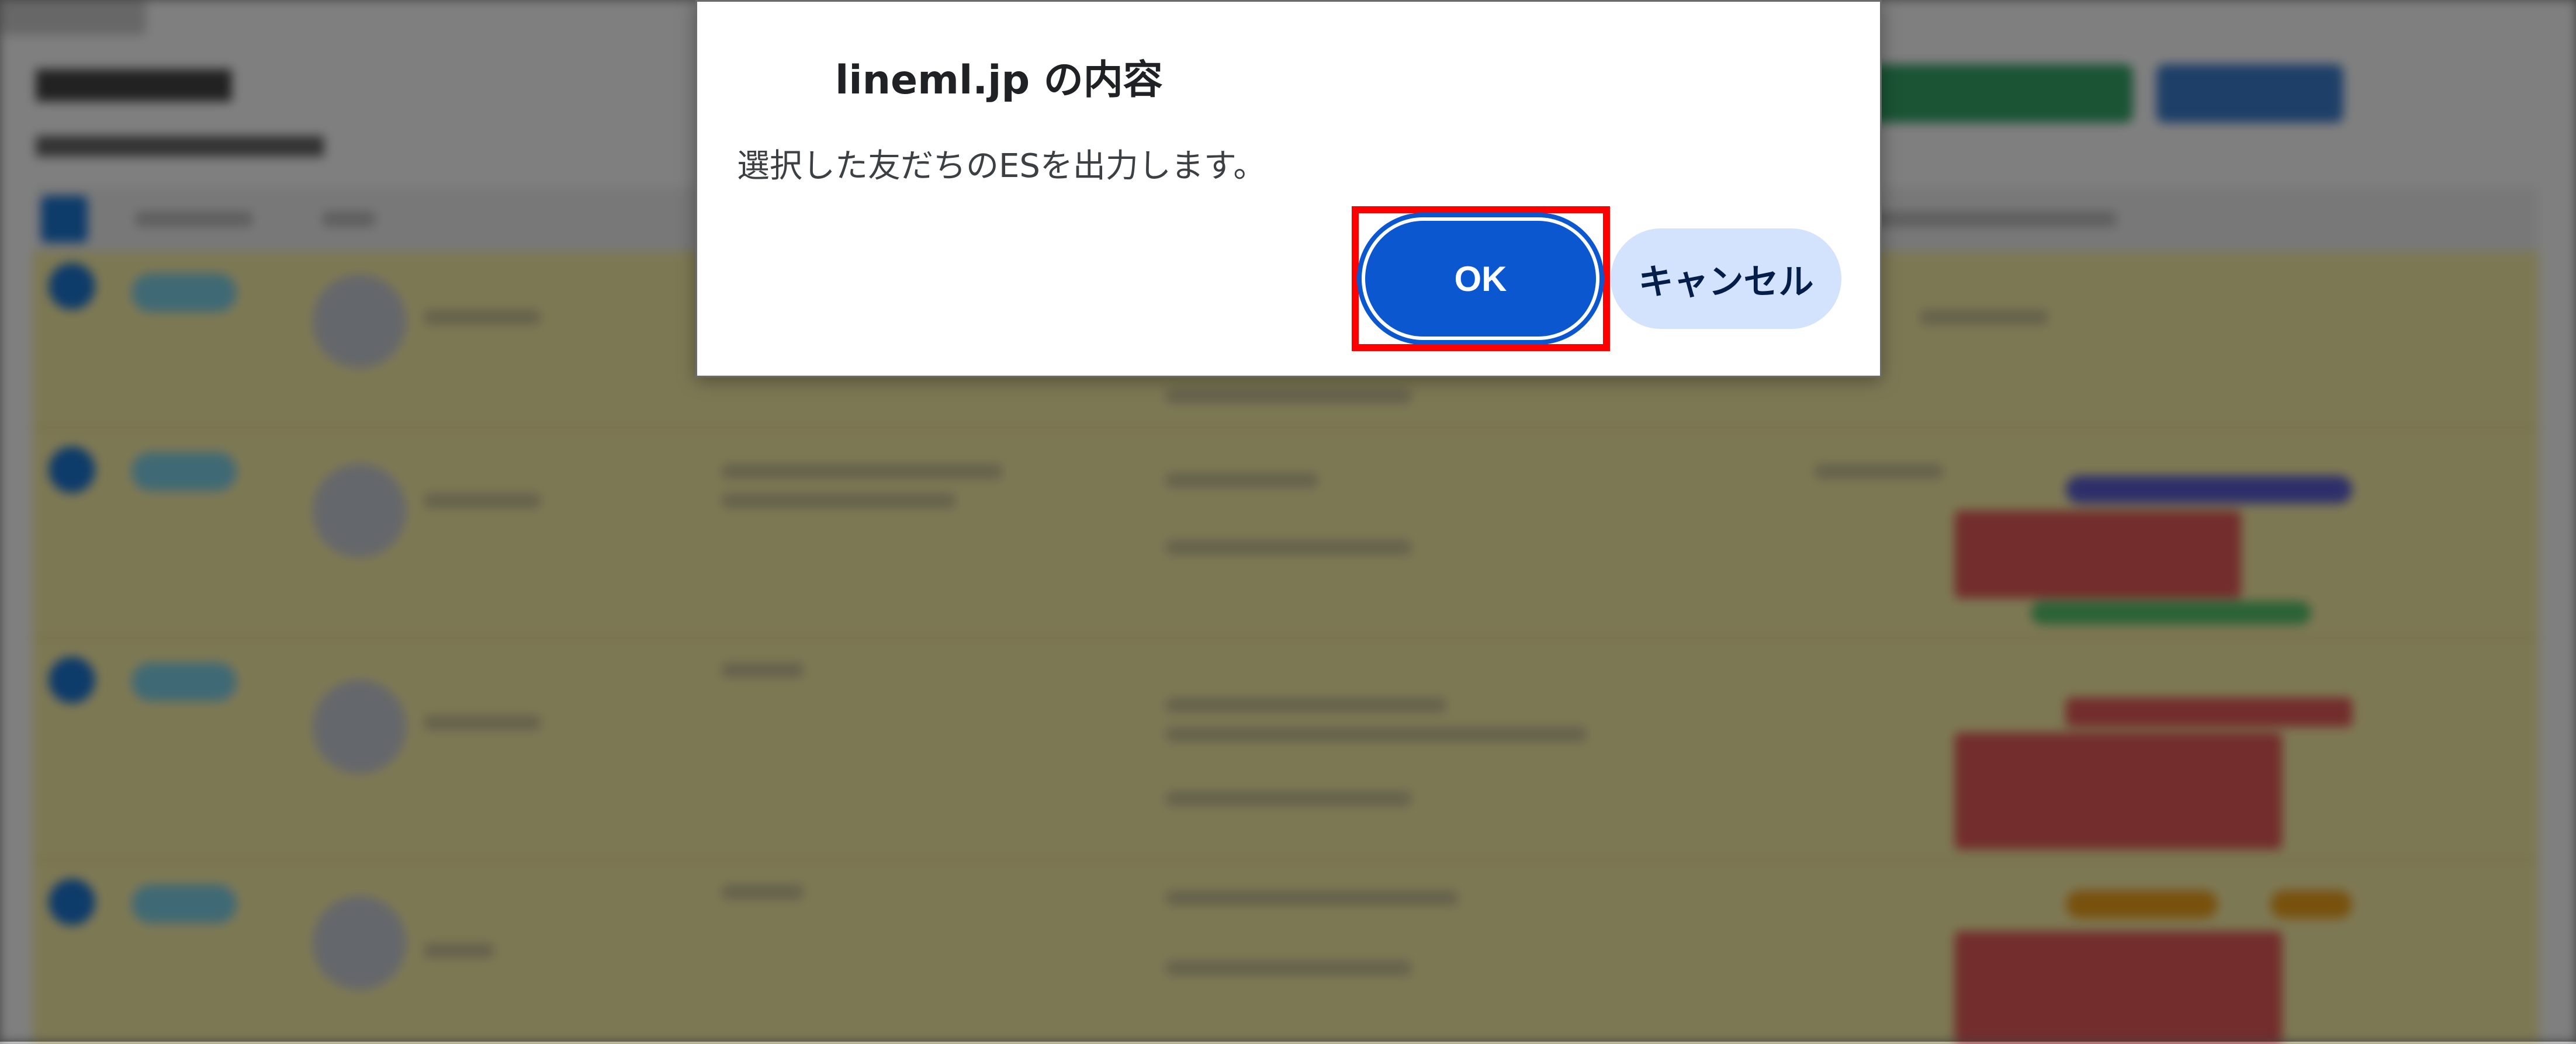  I want to click on ok-button: OK, so click(1481, 279).